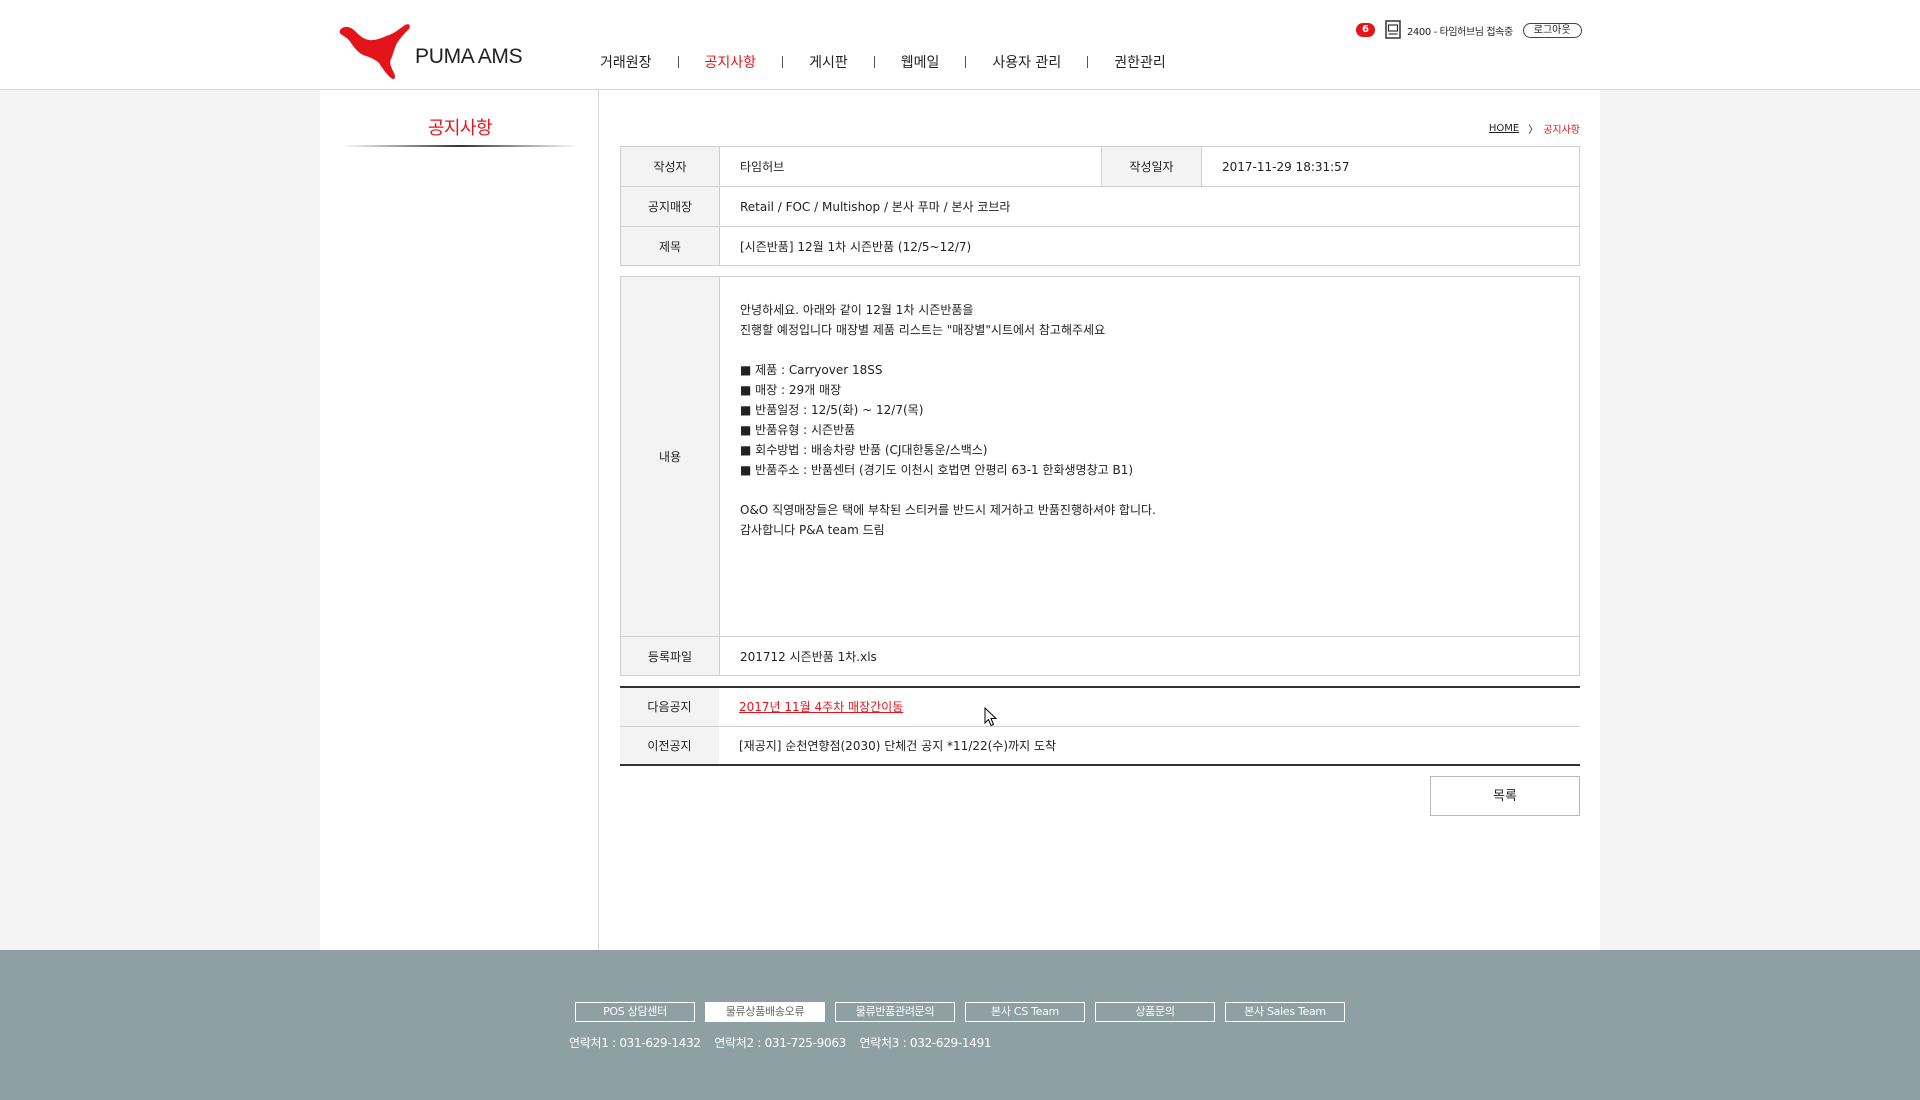 The height and width of the screenshot is (1100, 1920). What do you see at coordinates (670, 246) in the screenshot?
I see `subject-label: 제목` at bounding box center [670, 246].